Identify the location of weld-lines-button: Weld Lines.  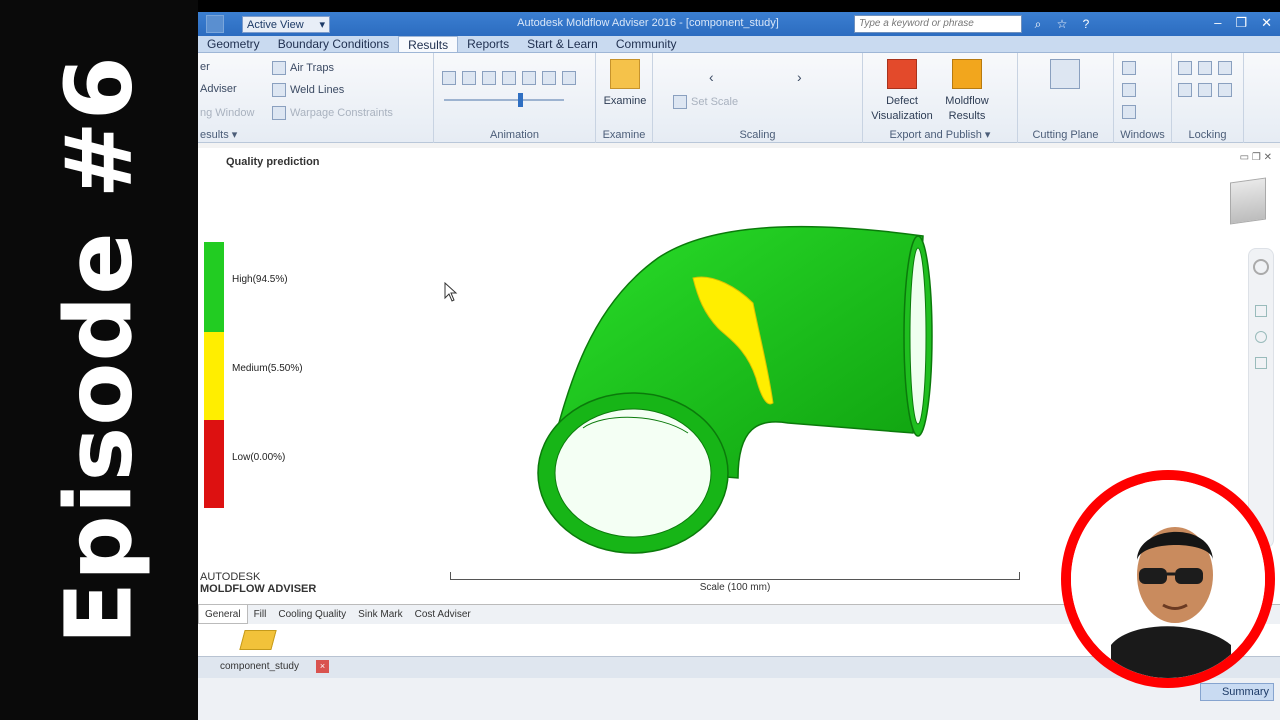
(308, 90).